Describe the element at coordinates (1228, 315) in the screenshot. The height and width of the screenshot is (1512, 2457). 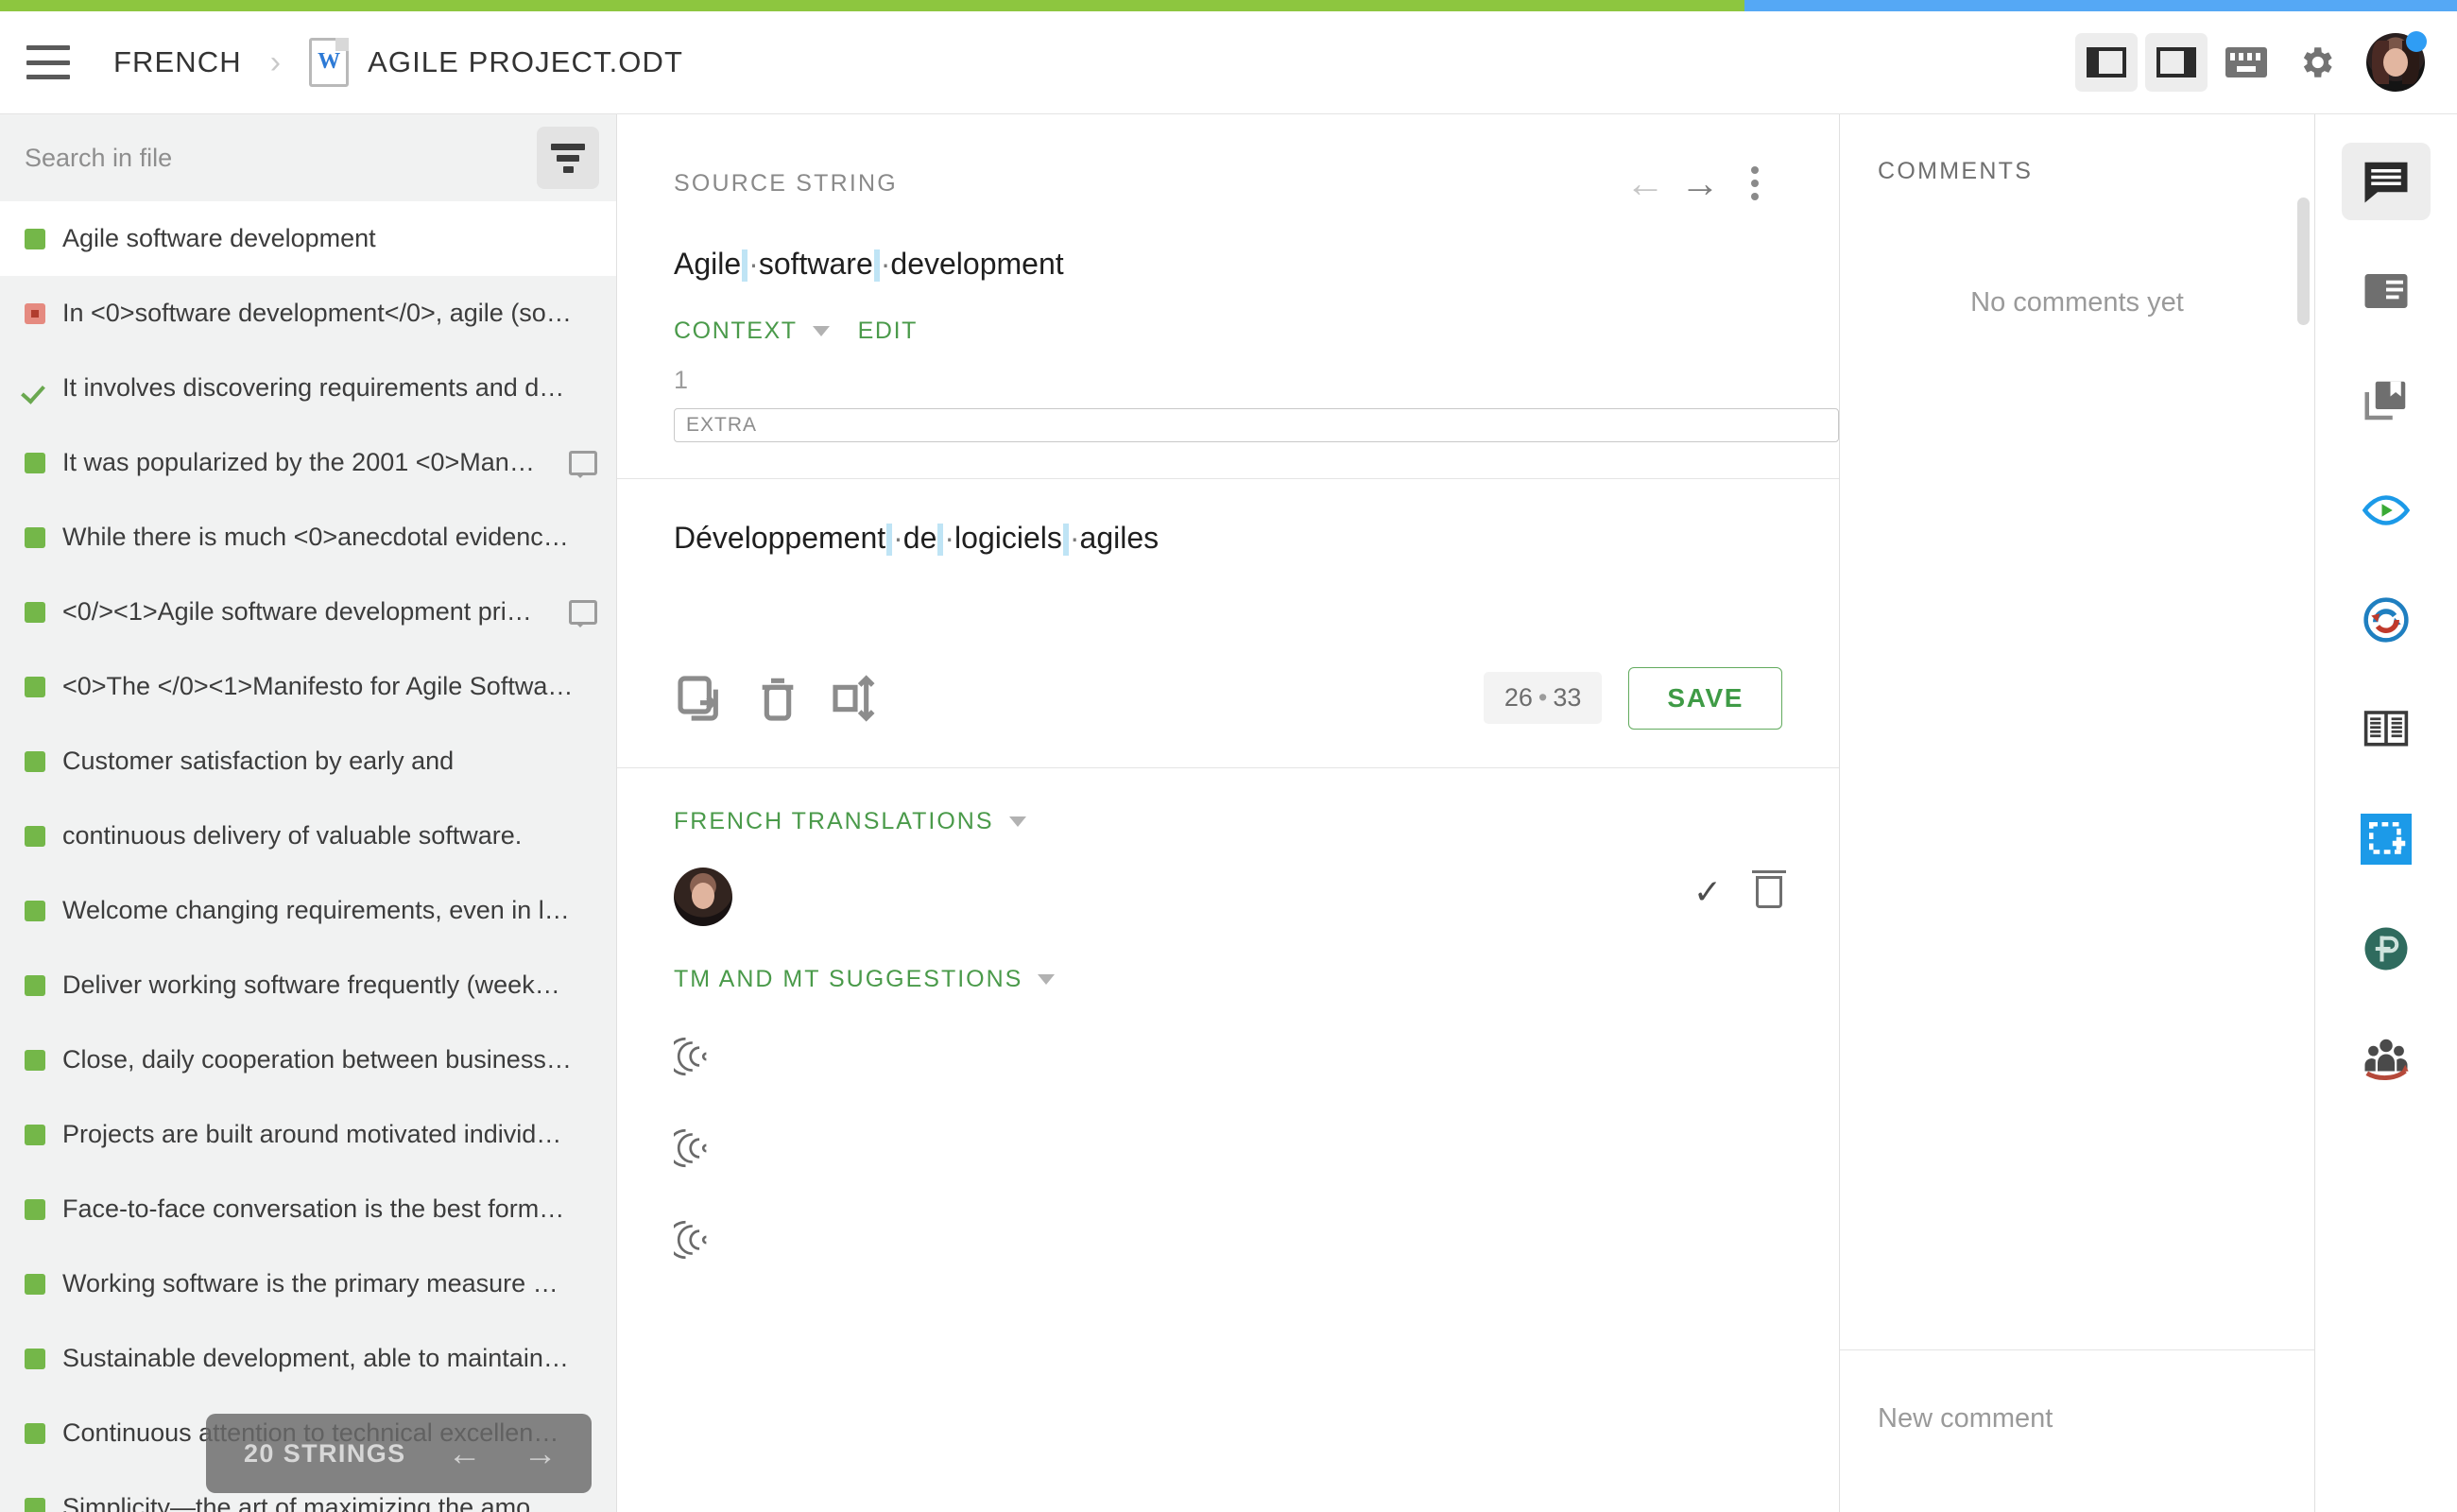
I see `context-row: CONTEXT EDIT` at that location.